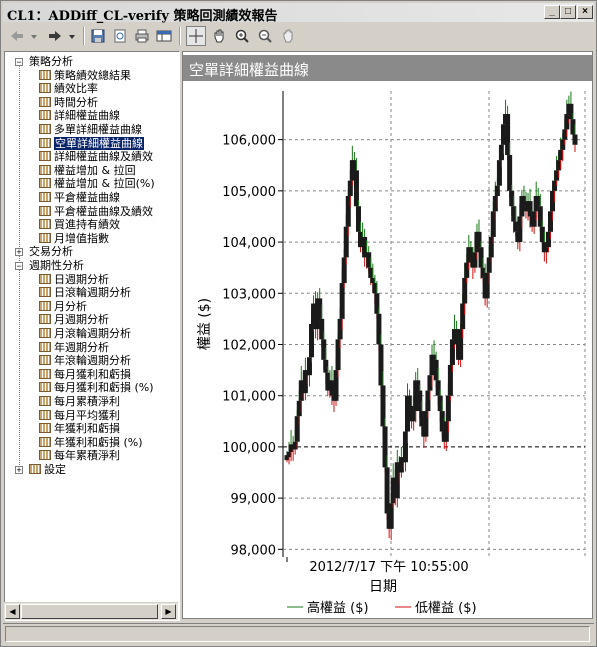 The width and height of the screenshot is (597, 647). What do you see at coordinates (120, 36) in the screenshot?
I see `preview-icon` at bounding box center [120, 36].